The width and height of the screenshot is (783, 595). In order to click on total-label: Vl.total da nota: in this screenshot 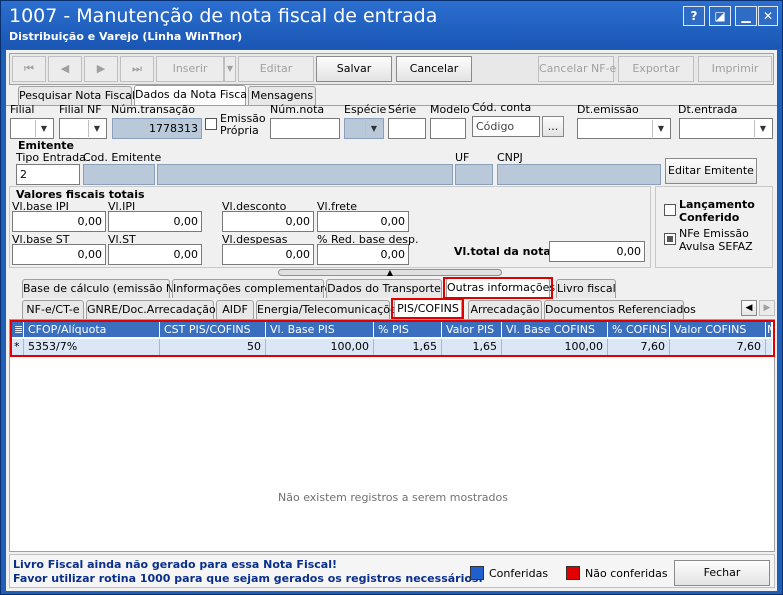, I will do `click(505, 251)`.